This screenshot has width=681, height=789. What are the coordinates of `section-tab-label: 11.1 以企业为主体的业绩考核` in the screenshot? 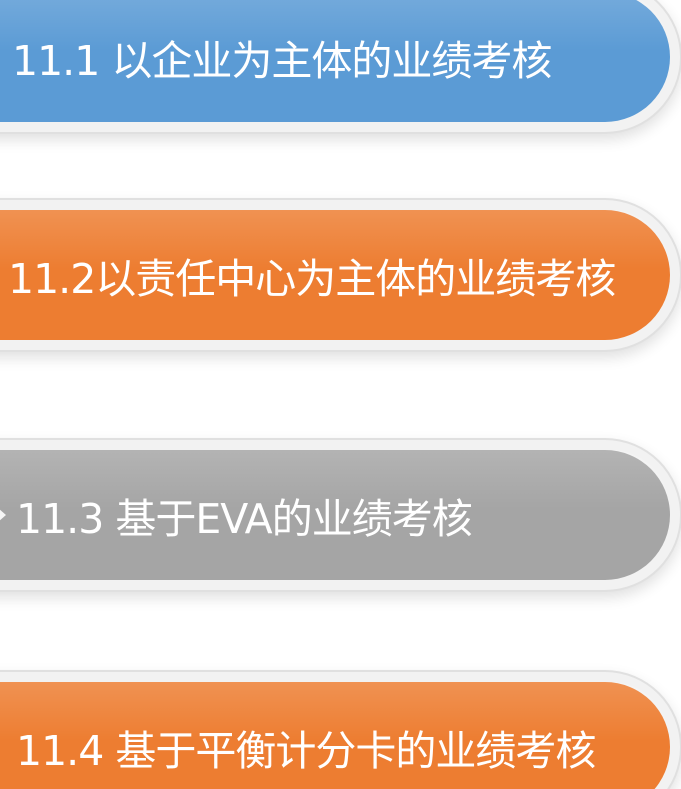 It's located at (282, 61).